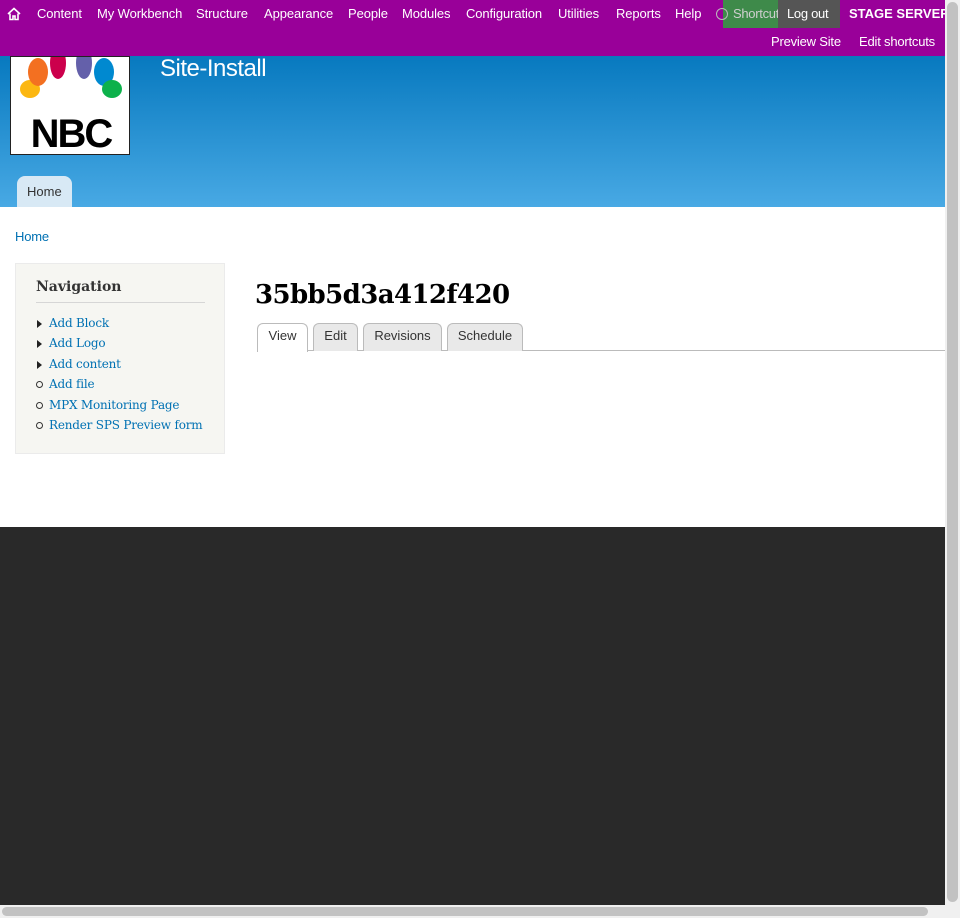 This screenshot has width=960, height=918. I want to click on menu-item-appearance: Appearance, so click(298, 13).